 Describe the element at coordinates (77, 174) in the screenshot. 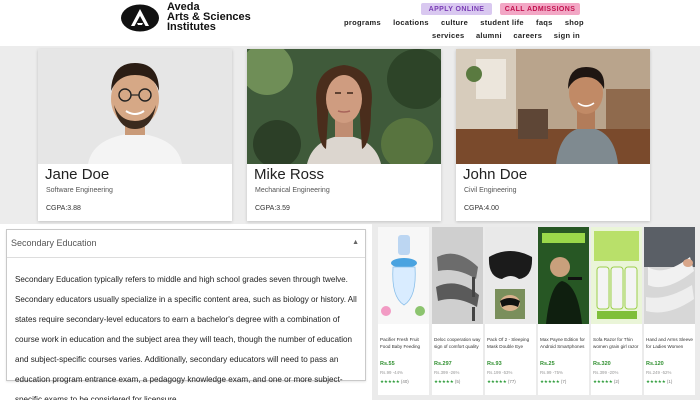

I see `student-name: Jane Doe` at that location.